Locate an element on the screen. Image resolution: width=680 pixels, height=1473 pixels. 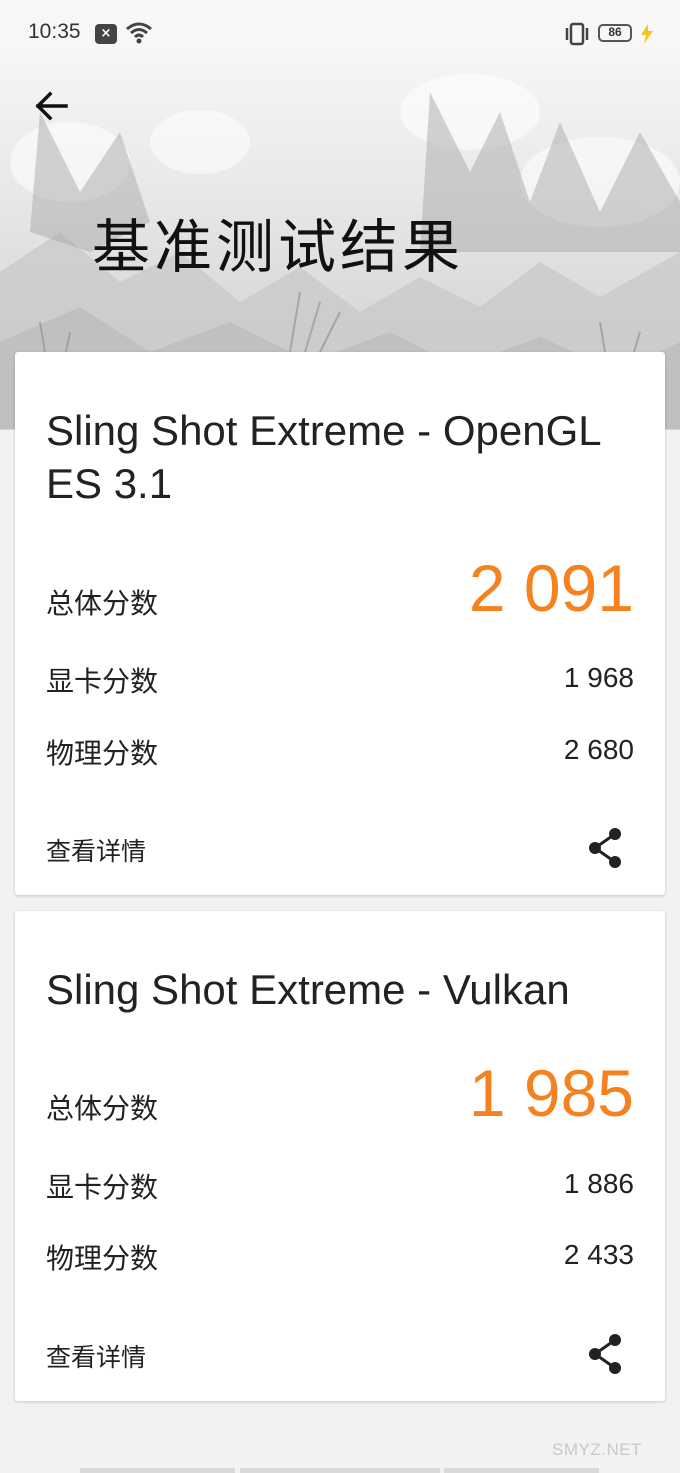
graphics-score-value: 1 886 is located at coordinates (598, 1183).